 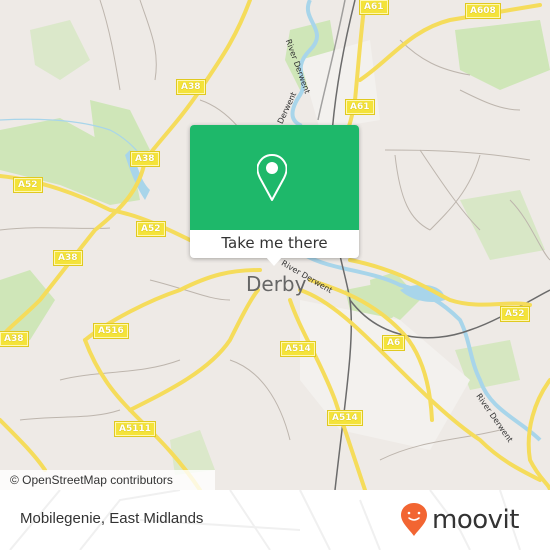 I want to click on location-popup: Take me there, so click(x=274, y=195).